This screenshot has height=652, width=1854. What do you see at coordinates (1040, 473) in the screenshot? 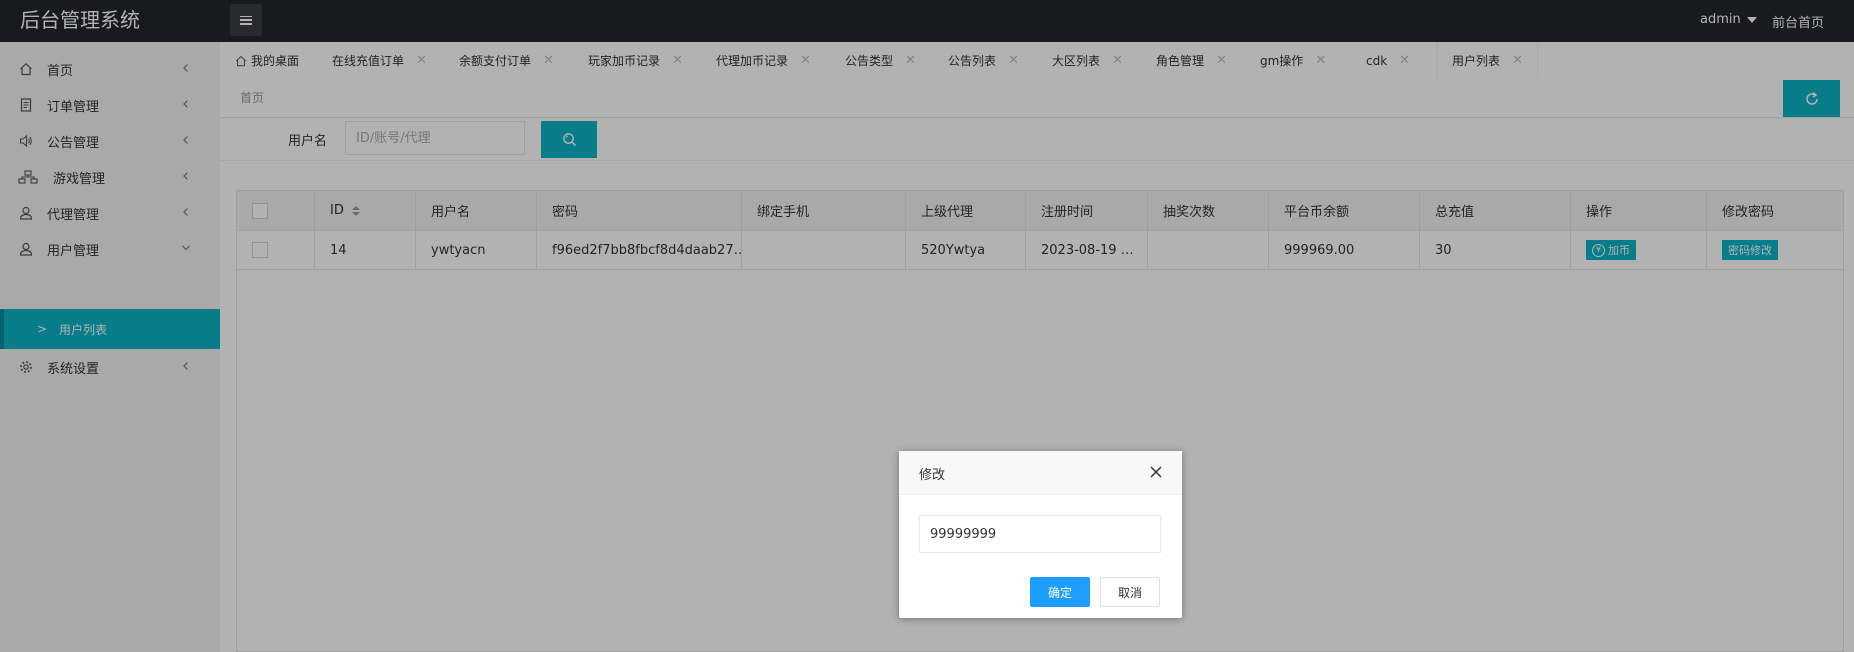
I see `modal-header: 修改` at bounding box center [1040, 473].